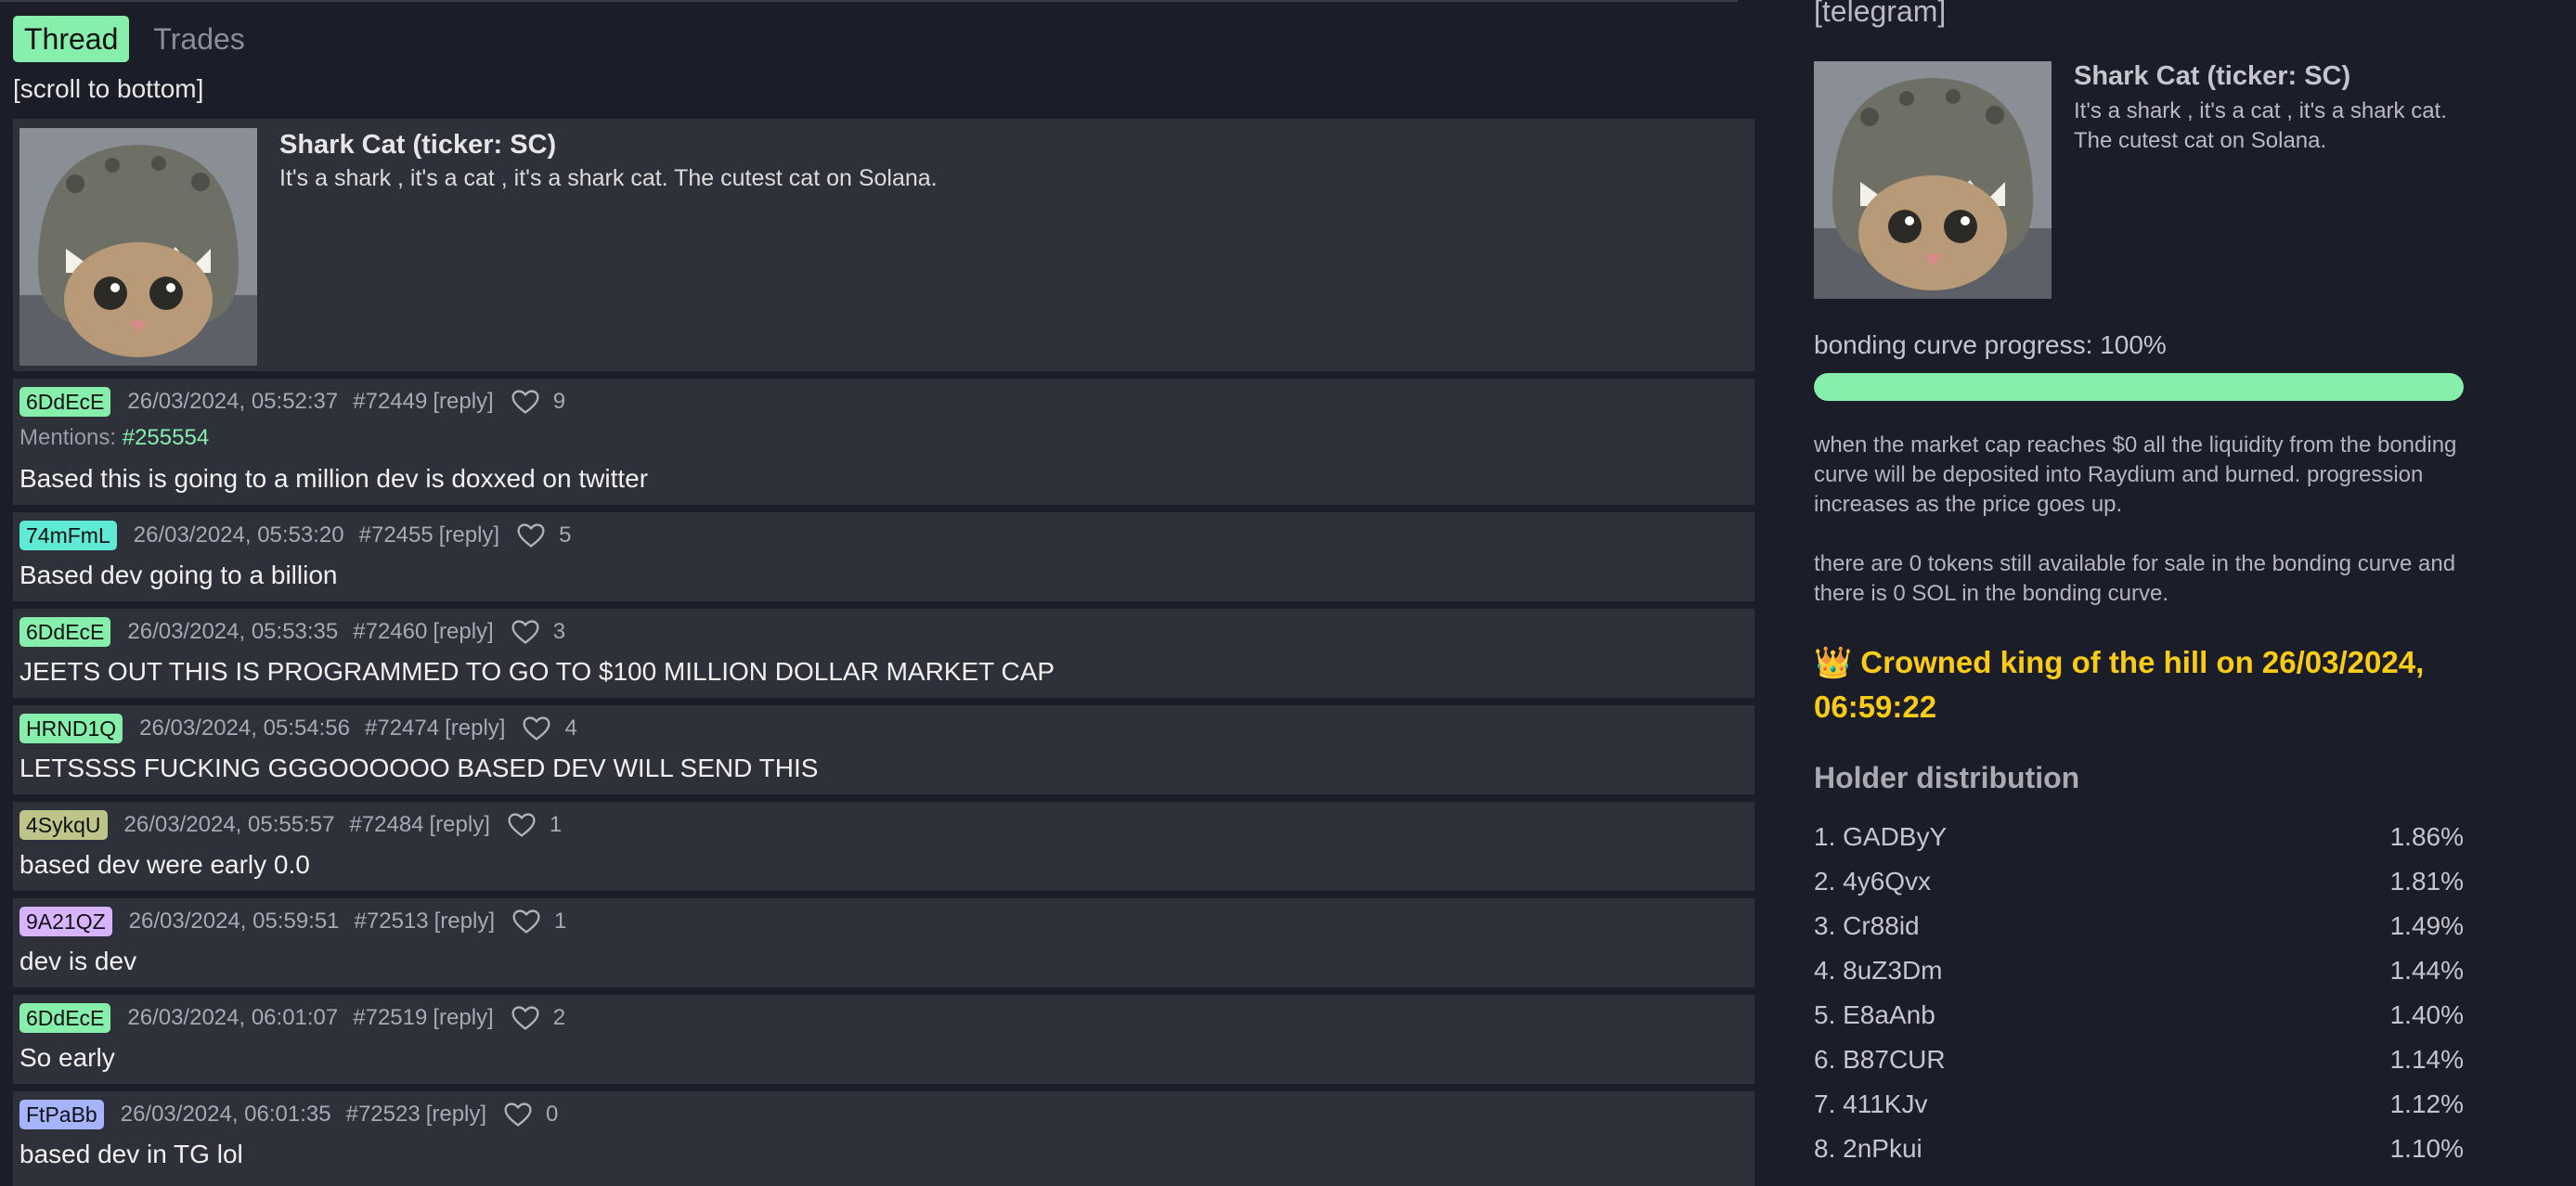 The image size is (2576, 1186). What do you see at coordinates (1867, 925) in the screenshot?
I see `holder-name: 3. Cr88id` at bounding box center [1867, 925].